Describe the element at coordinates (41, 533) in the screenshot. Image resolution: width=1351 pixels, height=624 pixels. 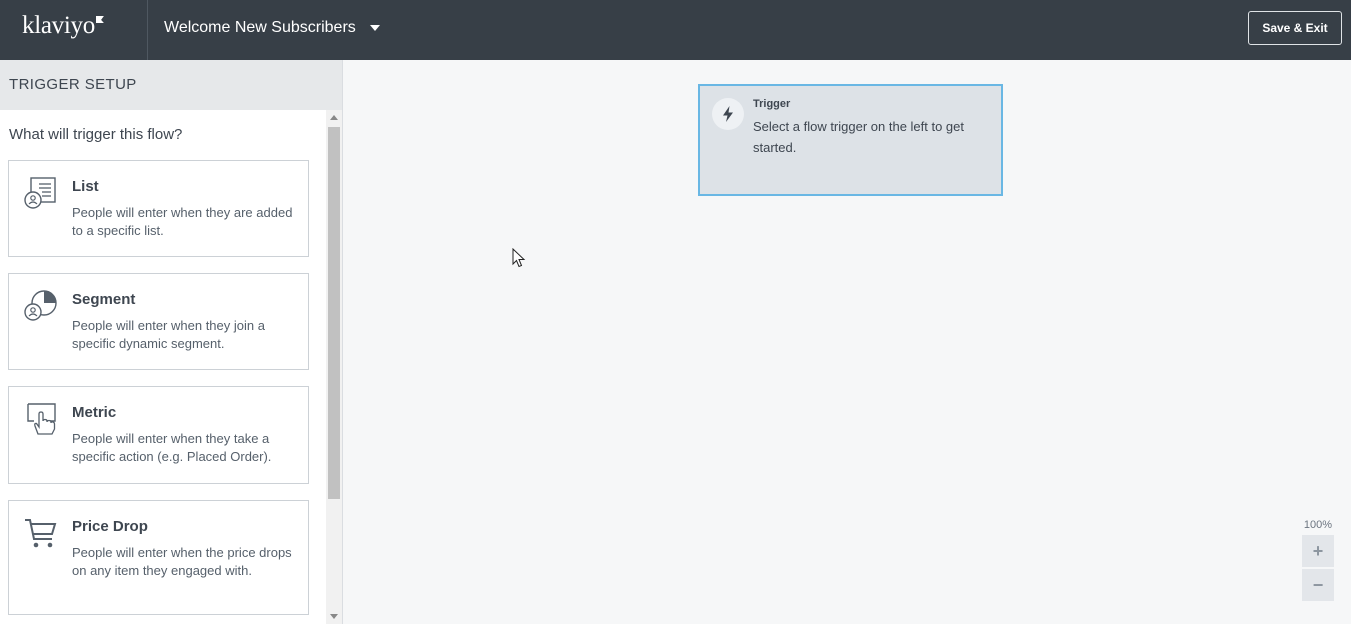
I see `shopping-cart-icon` at that location.